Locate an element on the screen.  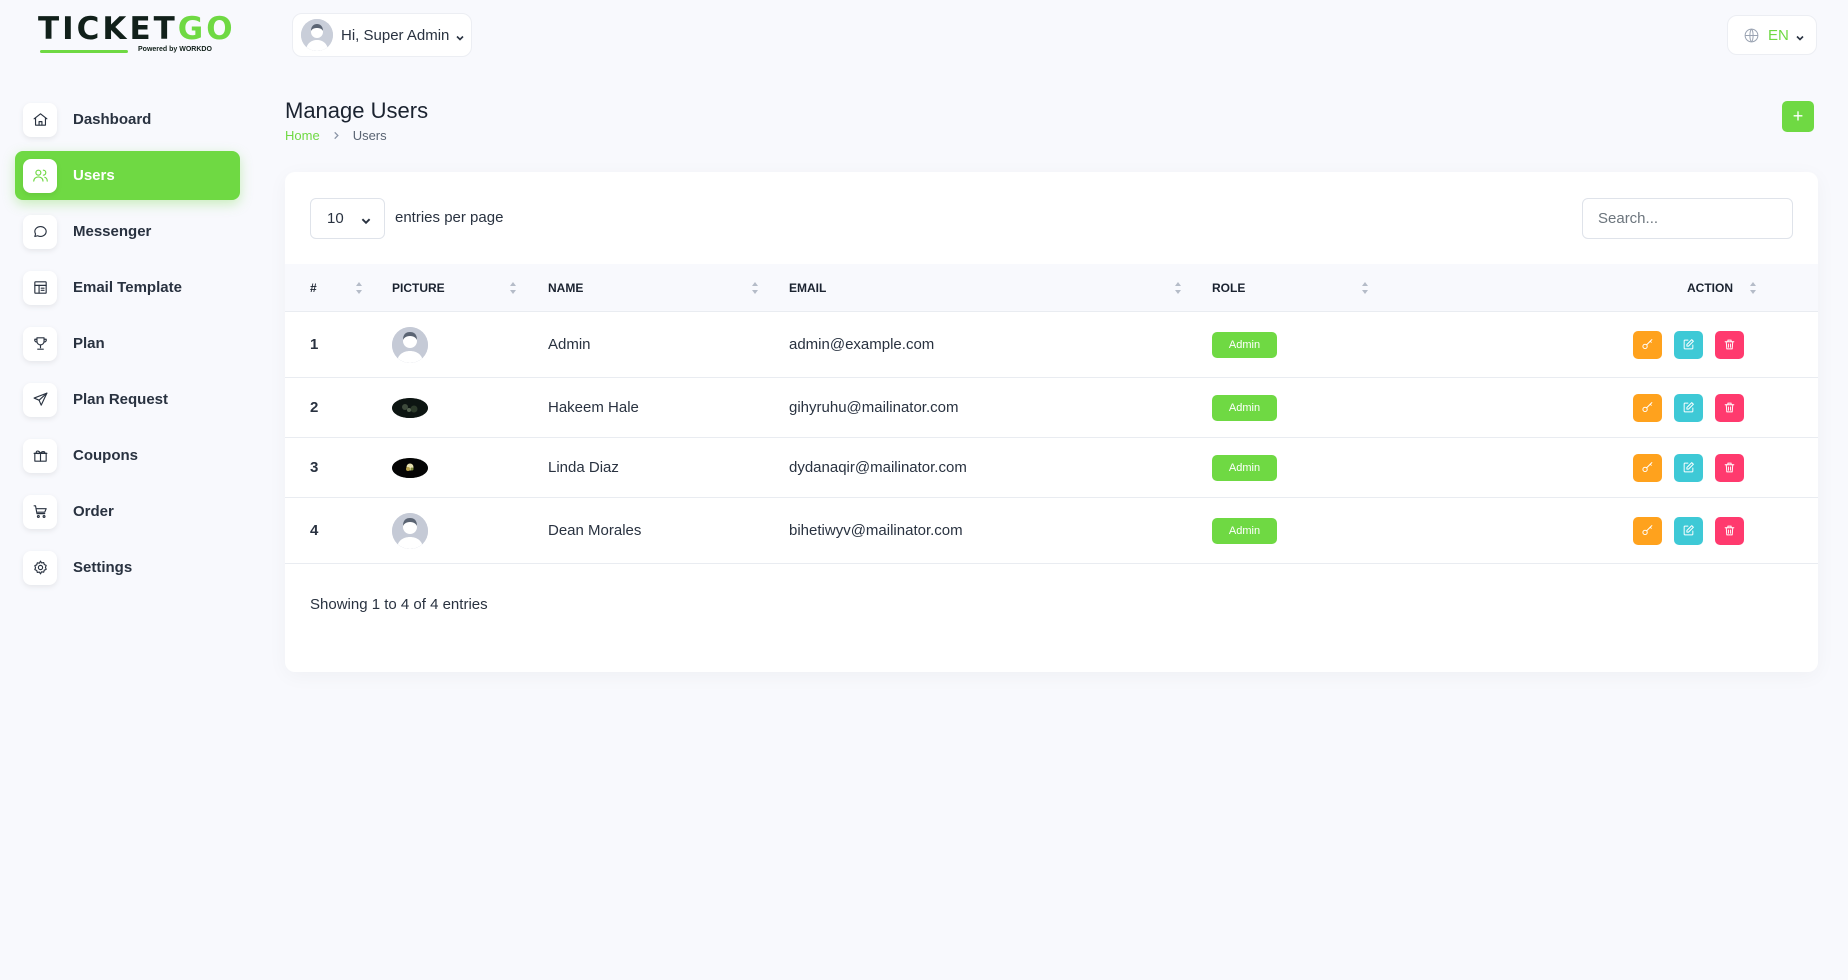
add-user-button: + is located at coordinates (1798, 116).